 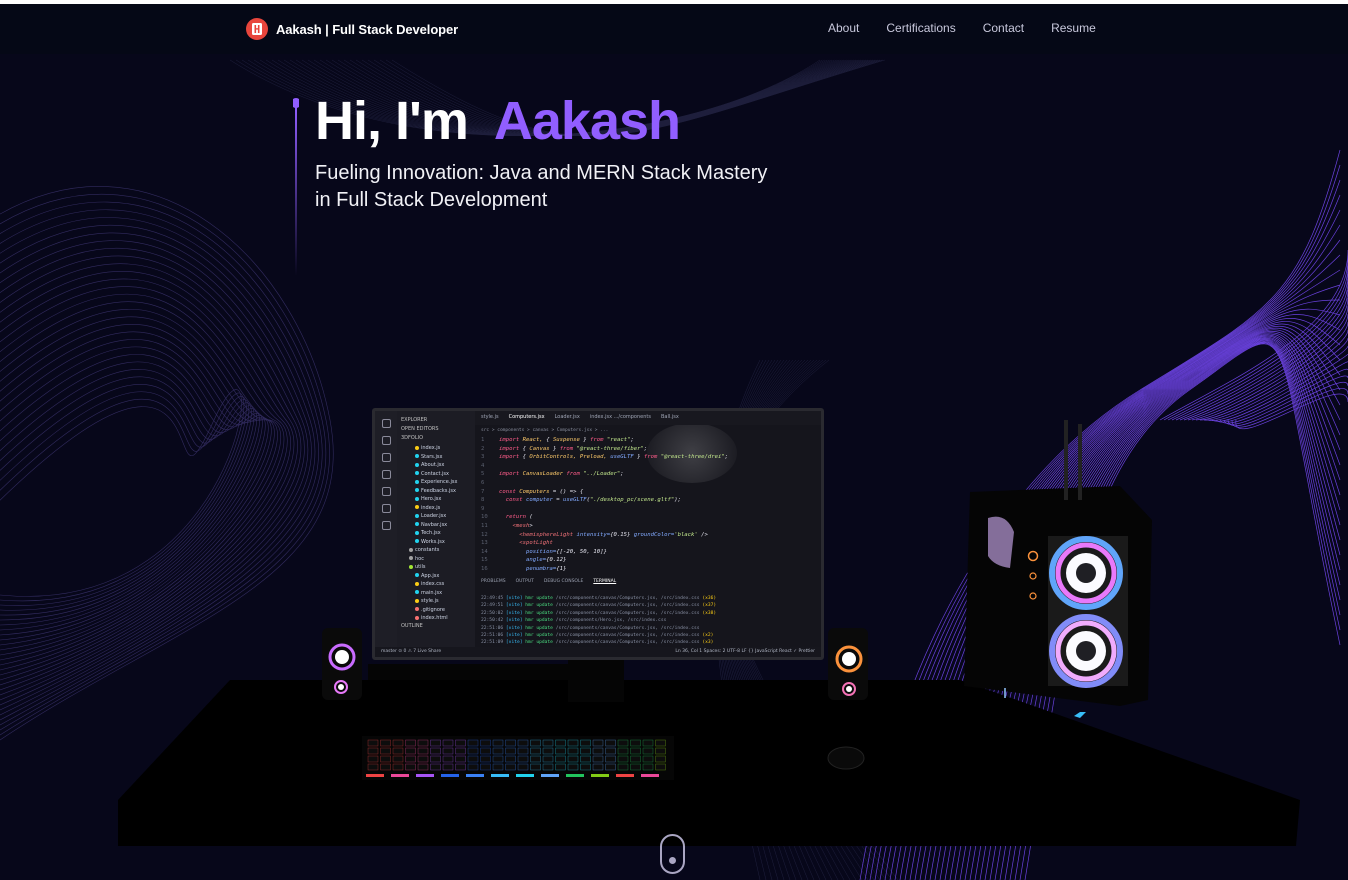 I want to click on file-name: Experience.jsx, so click(x=439, y=482).